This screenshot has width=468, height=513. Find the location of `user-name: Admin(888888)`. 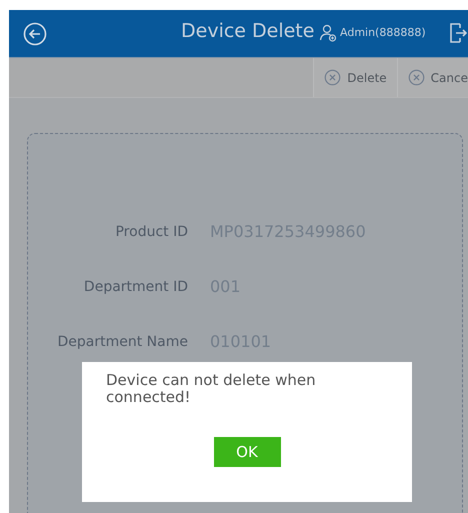

user-name: Admin(888888) is located at coordinates (383, 32).